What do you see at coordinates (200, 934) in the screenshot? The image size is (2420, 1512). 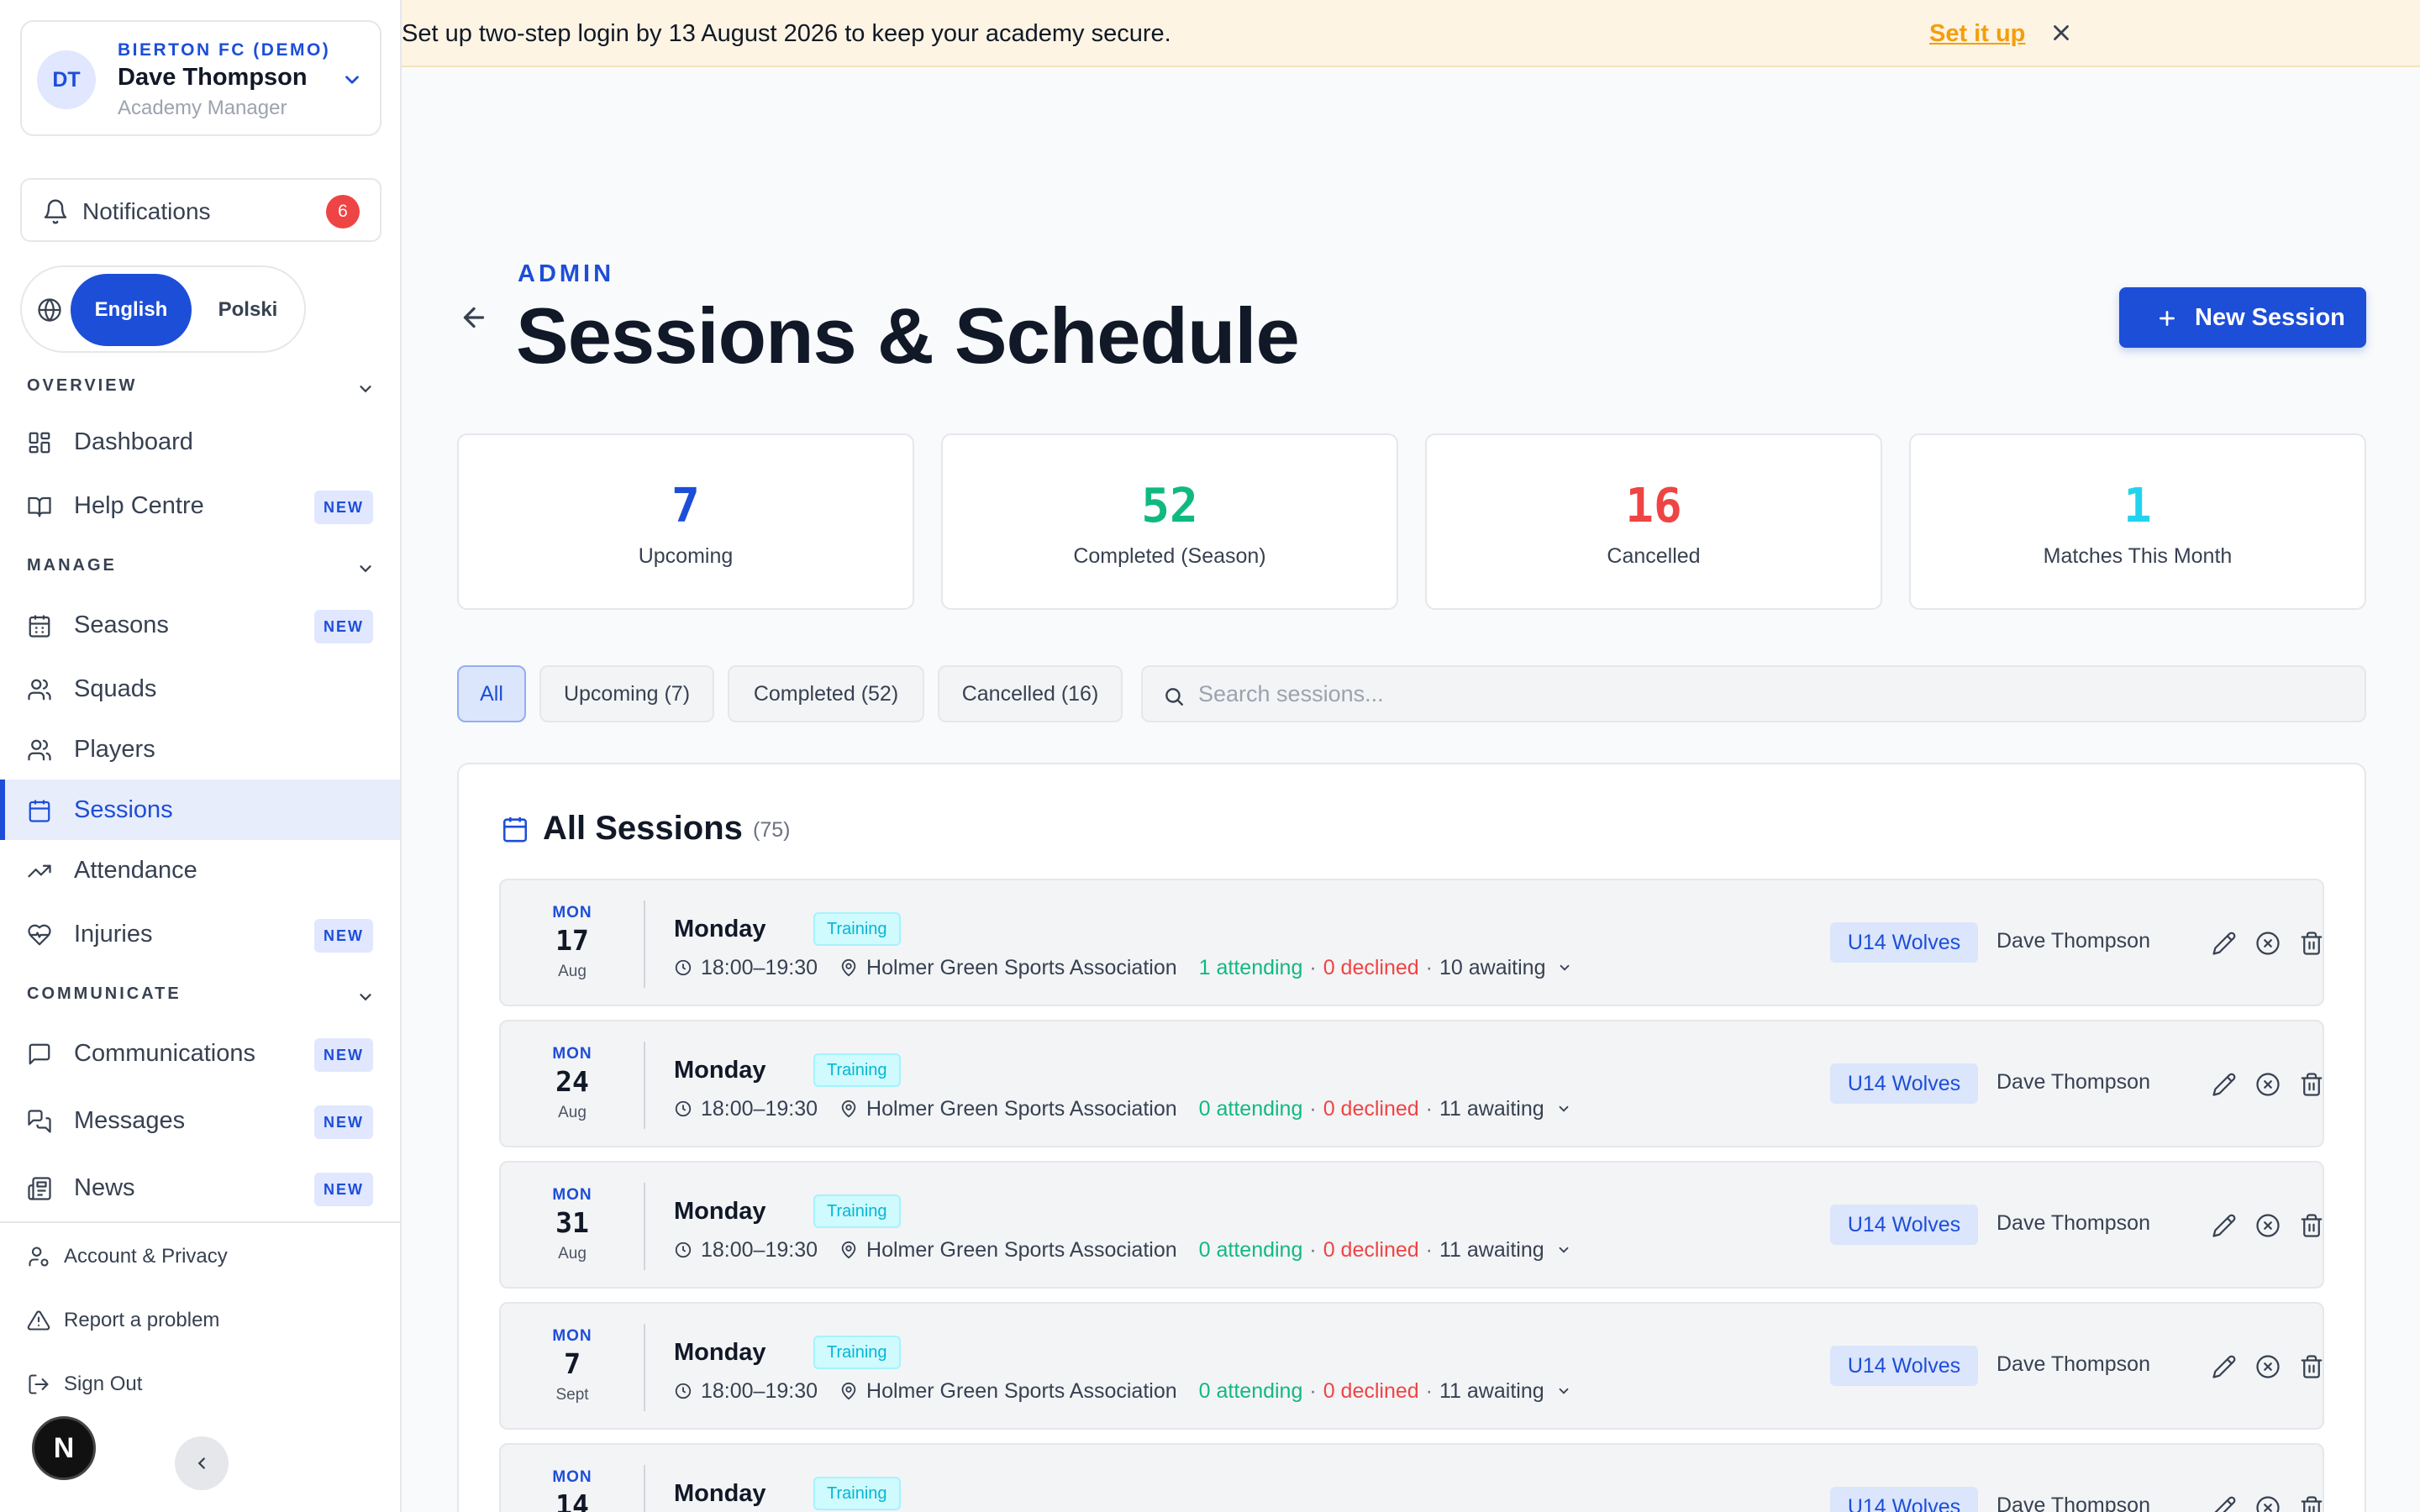 I see `sidebar-item-injuries: Injuries NEW` at bounding box center [200, 934].